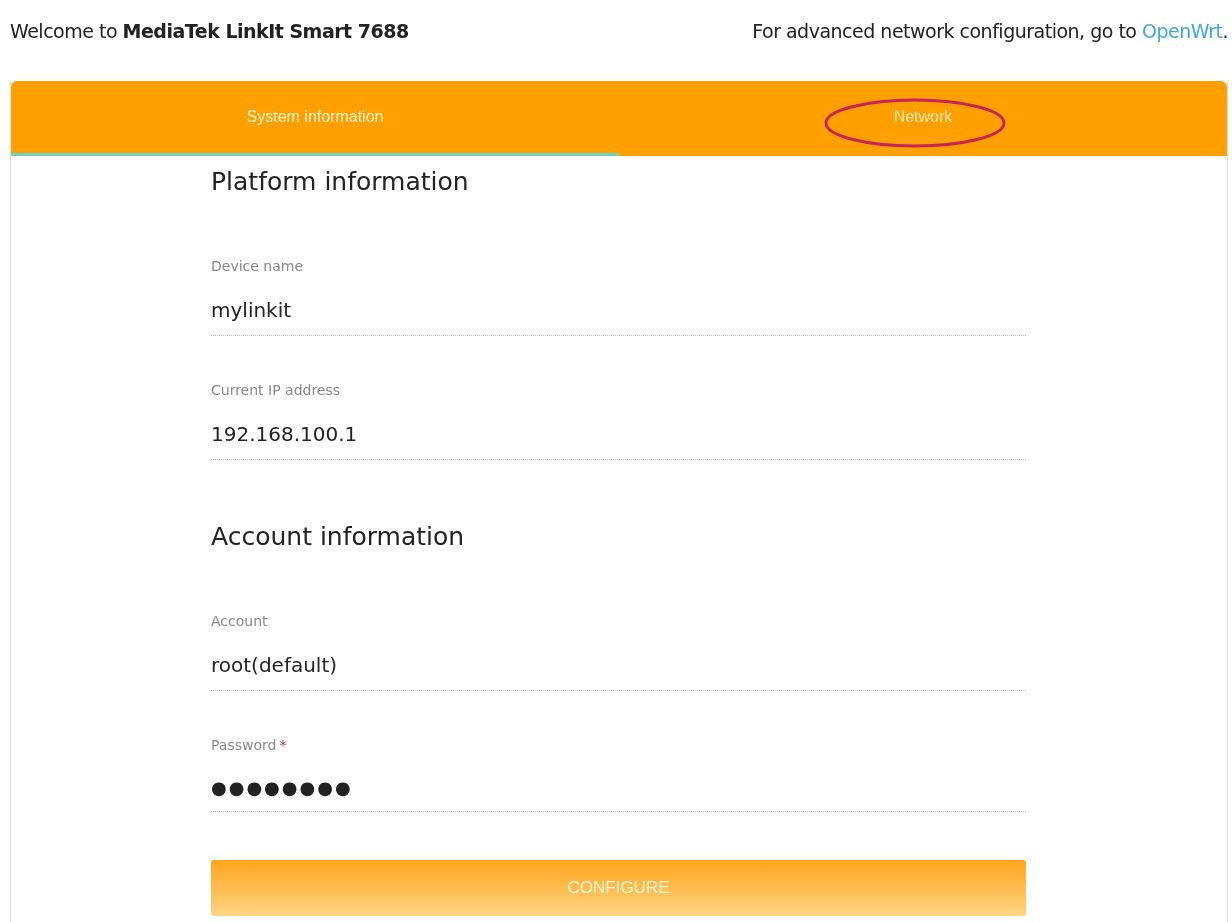 The image size is (1232, 922). Describe the element at coordinates (618, 317) in the screenshot. I see `input-field: mylinkit` at that location.